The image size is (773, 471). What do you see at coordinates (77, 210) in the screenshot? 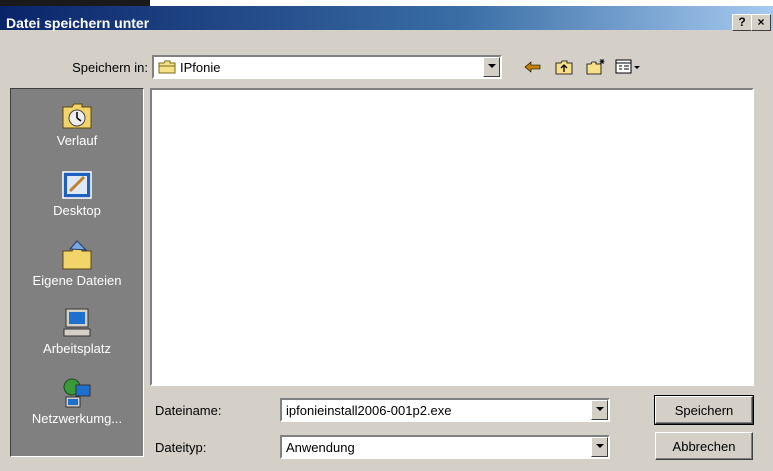
I see `places-label: Desktop` at bounding box center [77, 210].